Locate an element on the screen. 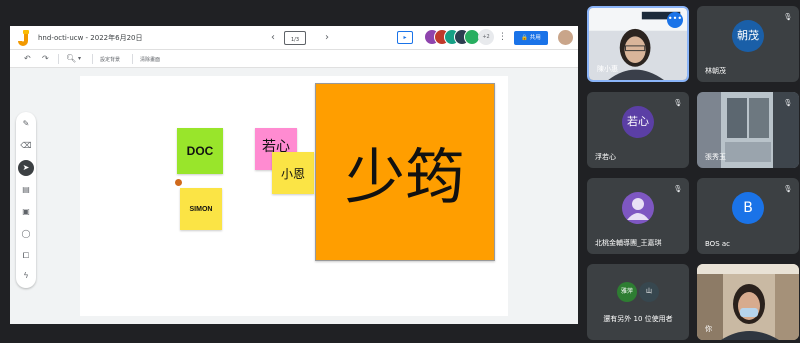 Image resolution: width=800 pixels, height=343 pixels. drawing-tool-rail: ✎ ⌫ ➤ ▤ ▣ ◯ ⧠ ϟ is located at coordinates (26, 200).